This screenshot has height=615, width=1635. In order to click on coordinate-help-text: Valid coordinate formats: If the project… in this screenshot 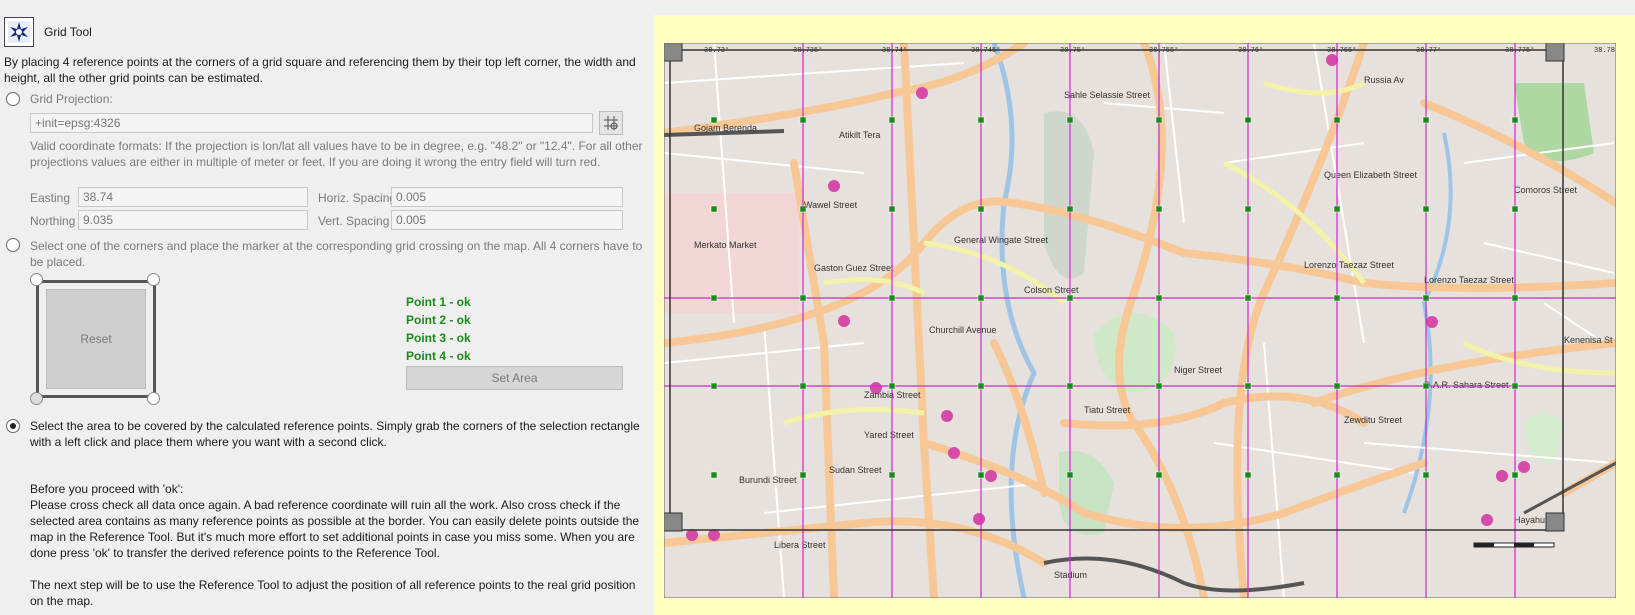, I will do `click(336, 154)`.